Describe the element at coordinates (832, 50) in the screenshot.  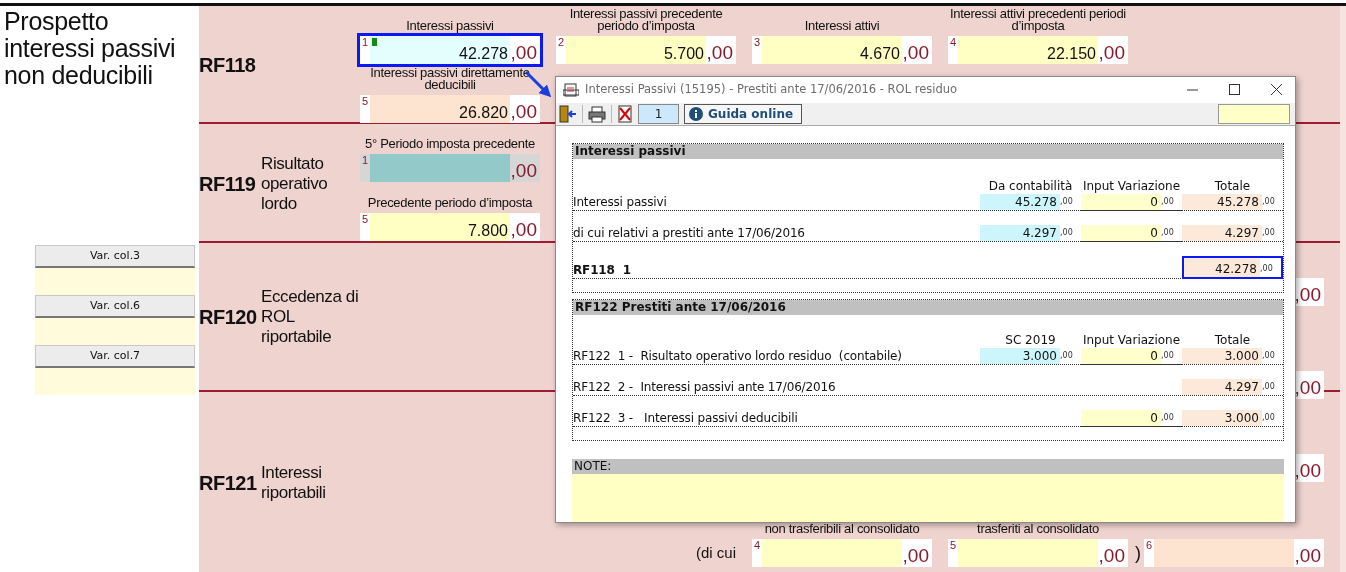
I see `amount-field: 4.670` at that location.